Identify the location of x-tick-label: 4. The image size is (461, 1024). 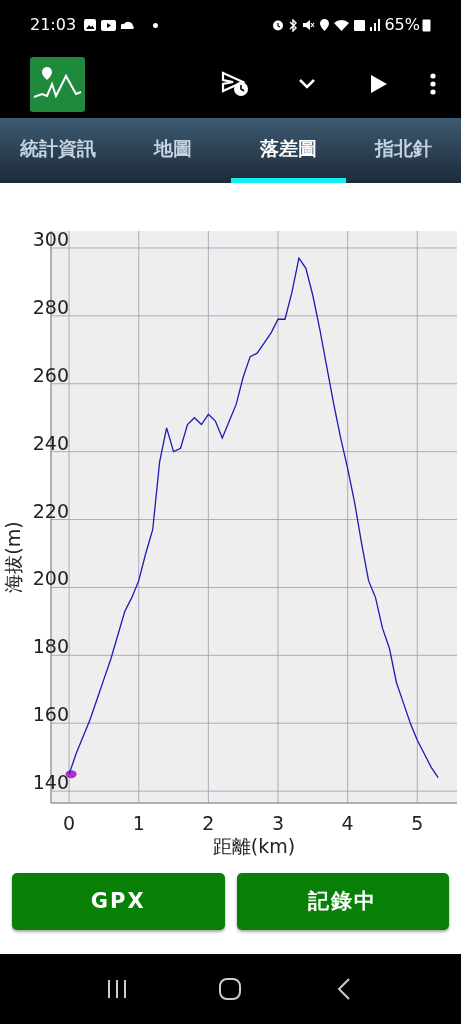
(347, 823).